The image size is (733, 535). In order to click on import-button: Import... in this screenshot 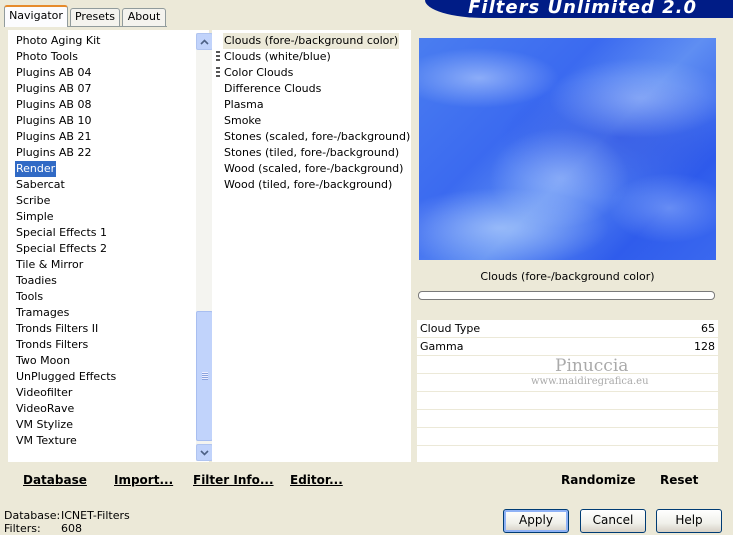, I will do `click(143, 480)`.